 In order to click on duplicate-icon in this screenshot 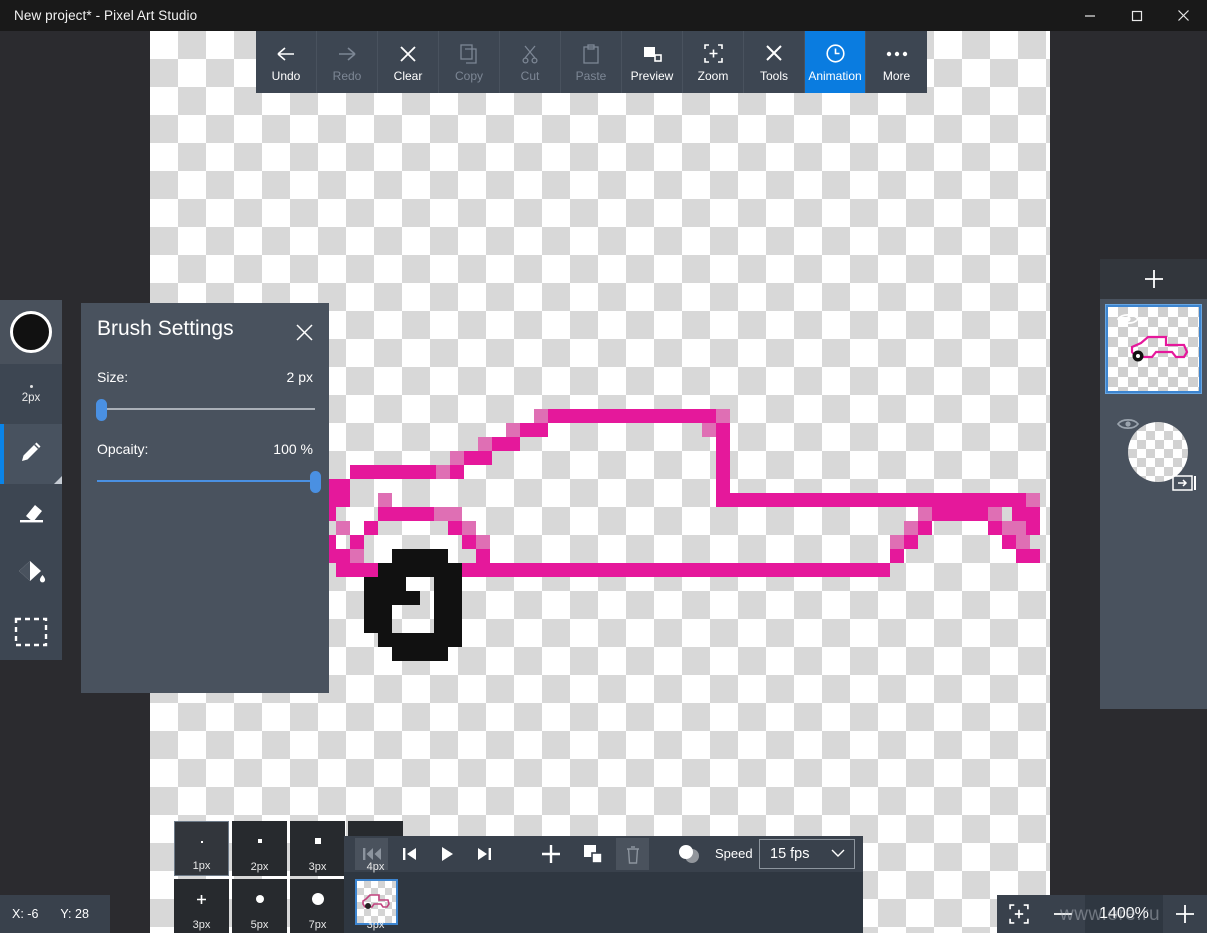, I will do `click(593, 854)`.